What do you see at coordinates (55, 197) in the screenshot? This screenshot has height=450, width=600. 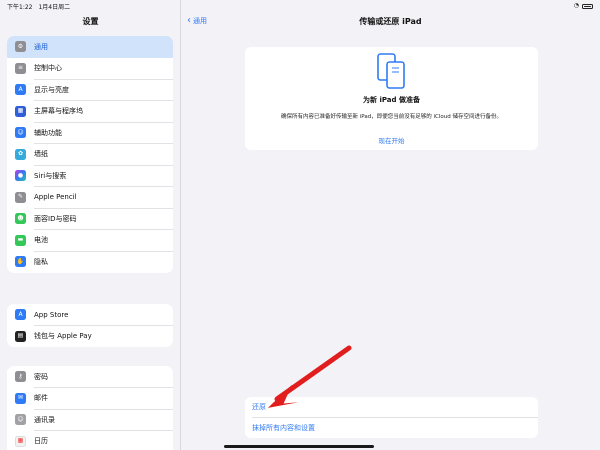 I see `sidebar-item-label: Apple Pencil` at bounding box center [55, 197].